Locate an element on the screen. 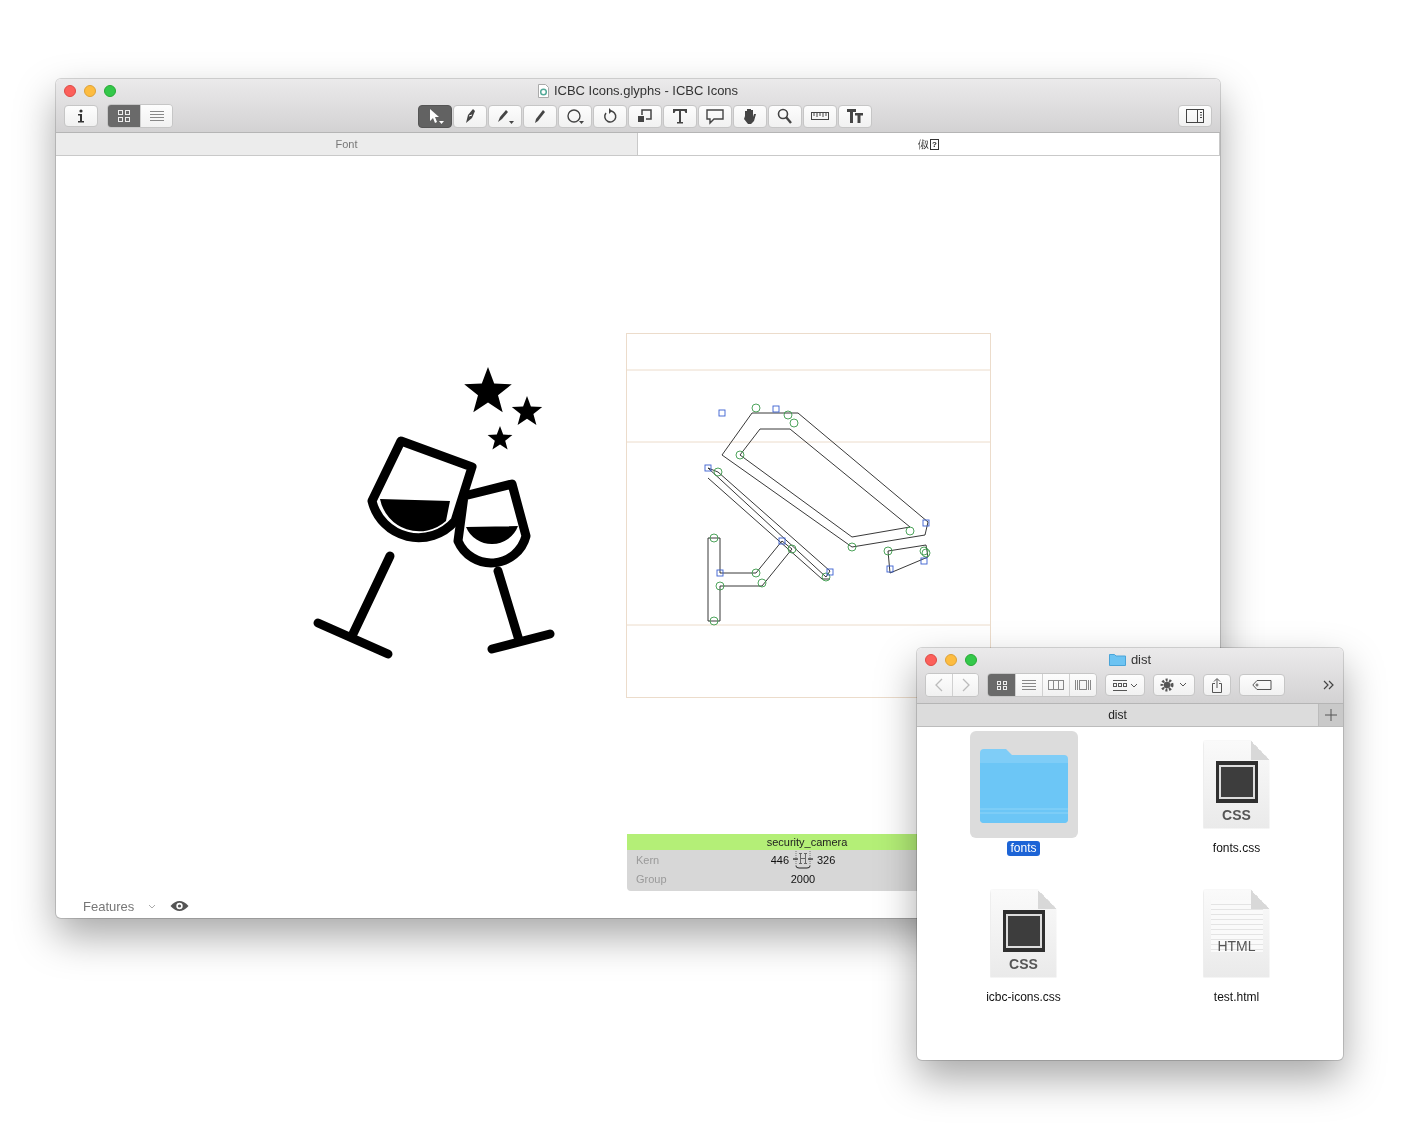 The width and height of the screenshot is (1405, 1140). shape-tool-button is located at coordinates (575, 116).